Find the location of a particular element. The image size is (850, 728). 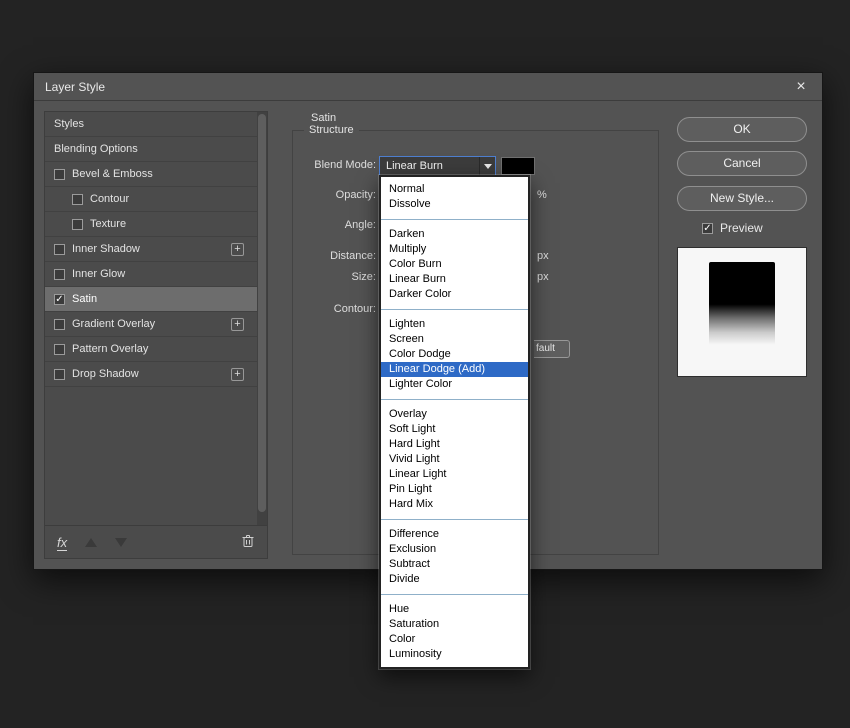

blend-mode-option: Exclusion is located at coordinates (454, 549).